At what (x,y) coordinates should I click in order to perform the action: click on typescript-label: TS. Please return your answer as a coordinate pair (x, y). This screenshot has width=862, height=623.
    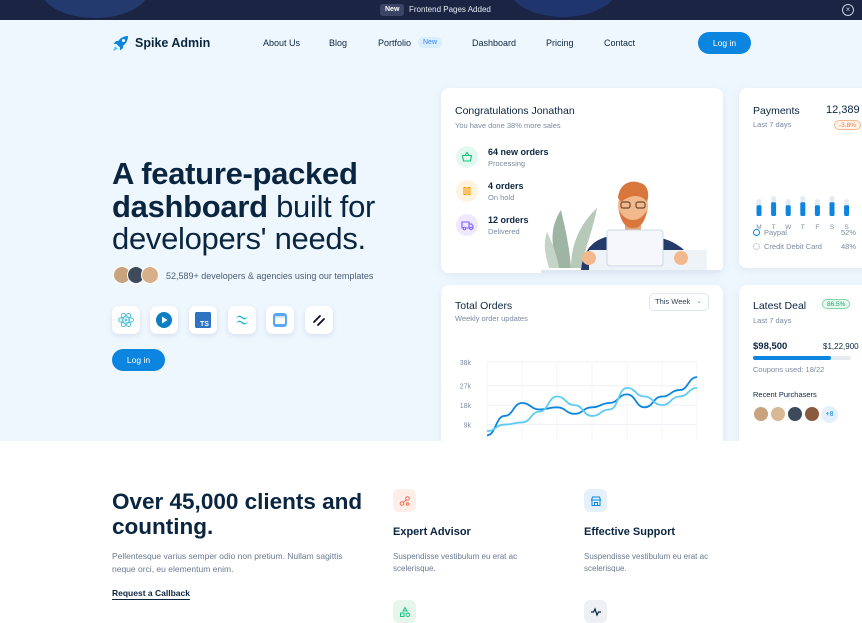
    Looking at the image, I should click on (204, 324).